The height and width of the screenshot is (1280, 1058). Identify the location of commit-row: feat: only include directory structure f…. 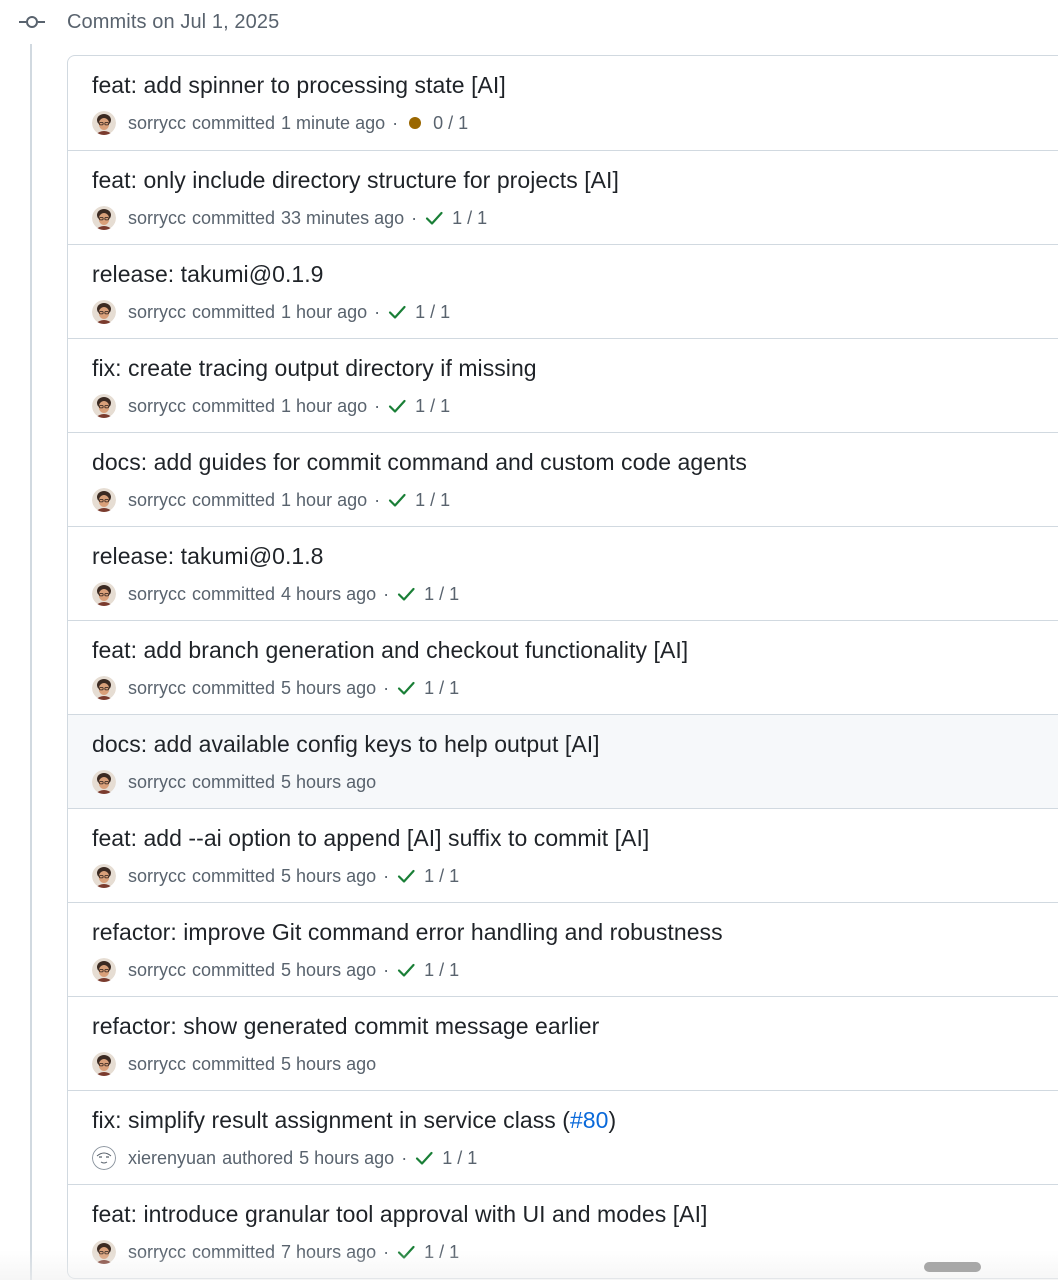
(563, 197).